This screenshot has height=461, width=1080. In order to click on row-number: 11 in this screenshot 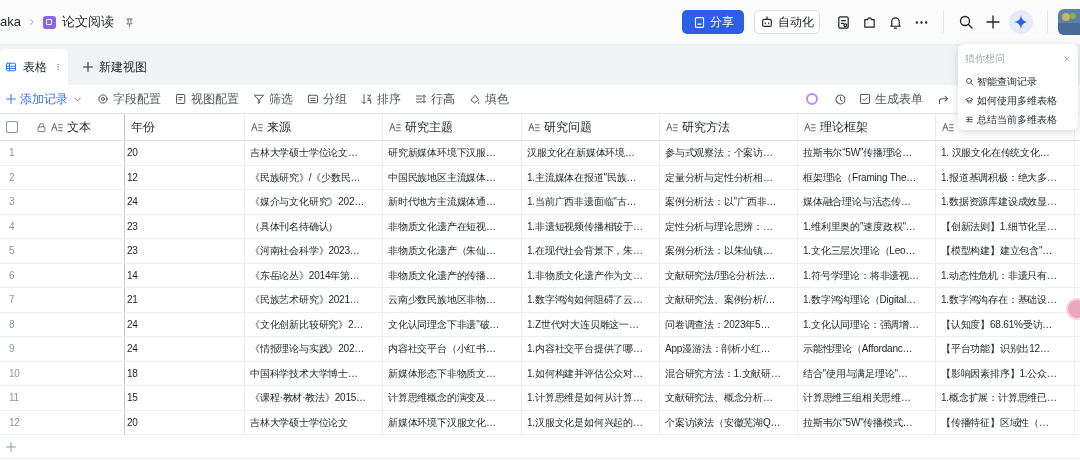, I will do `click(14, 398)`.